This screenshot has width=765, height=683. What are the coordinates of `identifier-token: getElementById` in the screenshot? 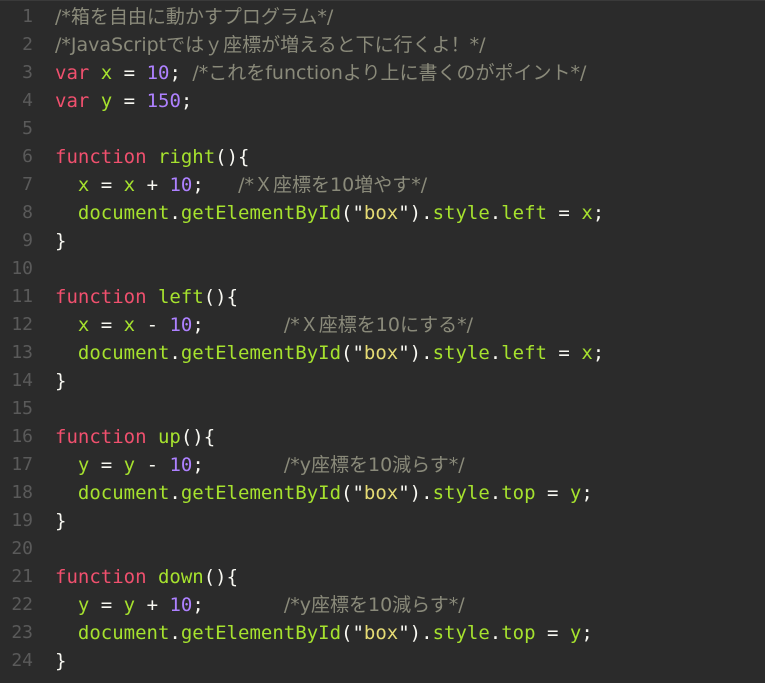 It's located at (261, 353).